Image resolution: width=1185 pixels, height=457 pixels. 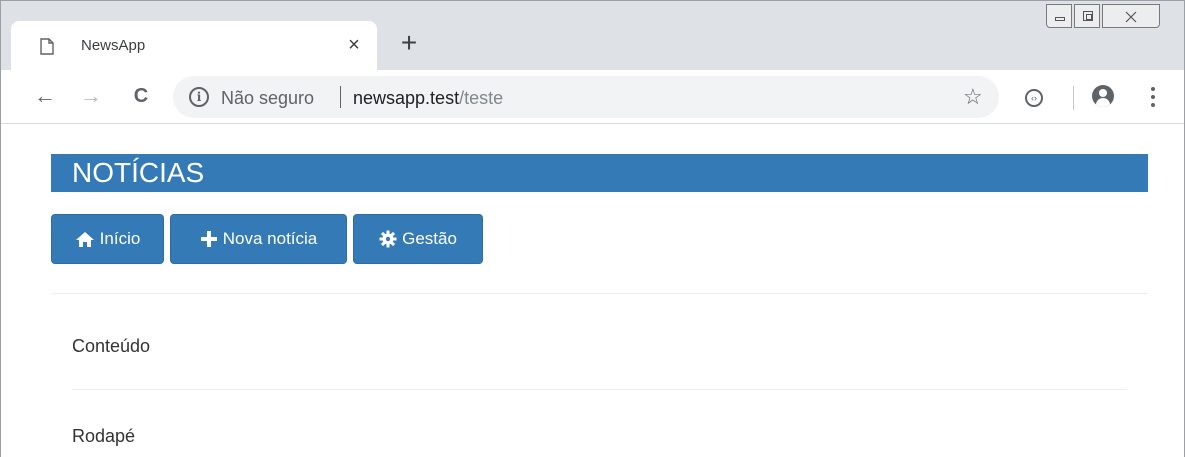 I want to click on new-article-button-label: Nova notícia, so click(x=270, y=238).